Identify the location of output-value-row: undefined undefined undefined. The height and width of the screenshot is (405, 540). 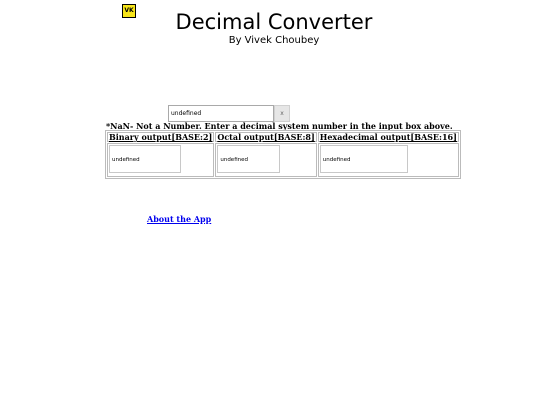
(283, 160).